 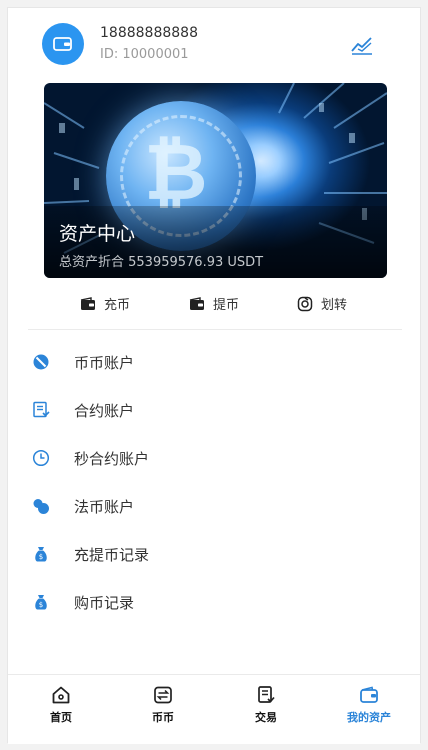 I want to click on section-divider, so click(x=215, y=329).